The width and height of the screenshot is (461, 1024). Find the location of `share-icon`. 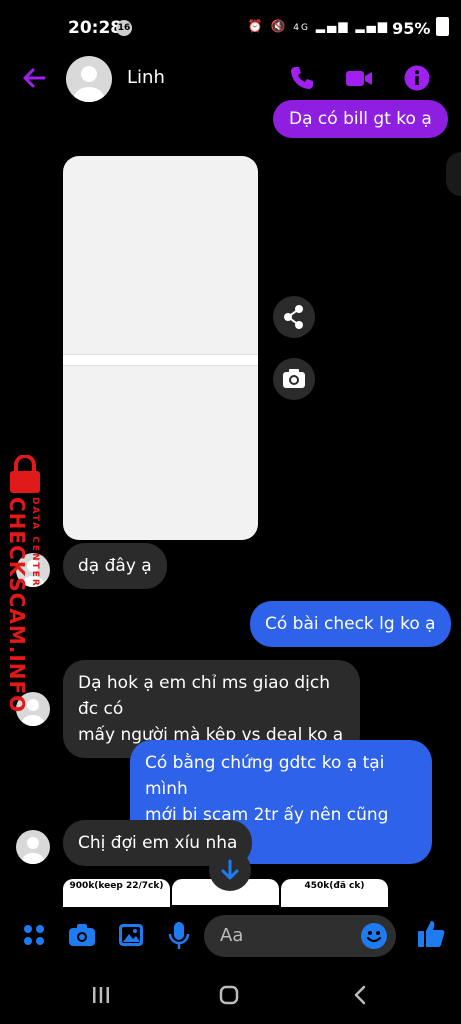

share-icon is located at coordinates (293, 317).